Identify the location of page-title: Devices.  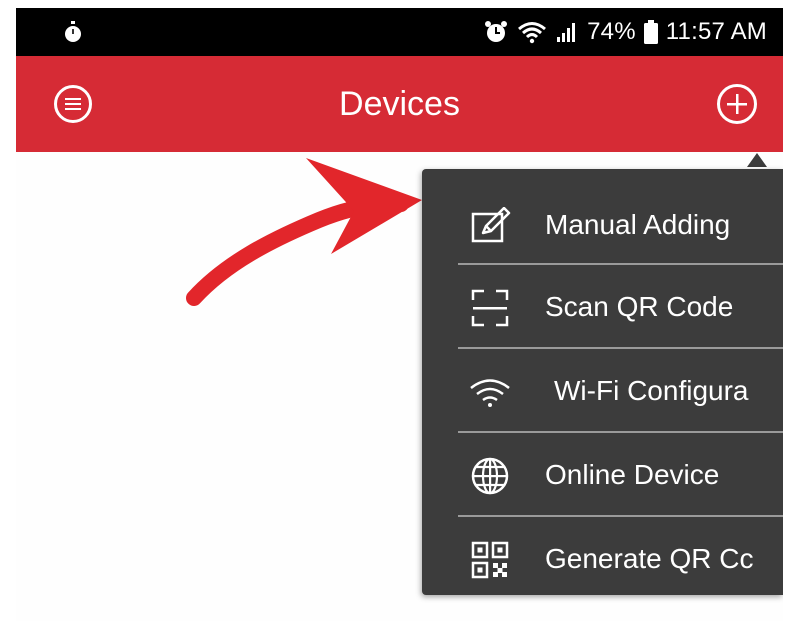
(399, 103).